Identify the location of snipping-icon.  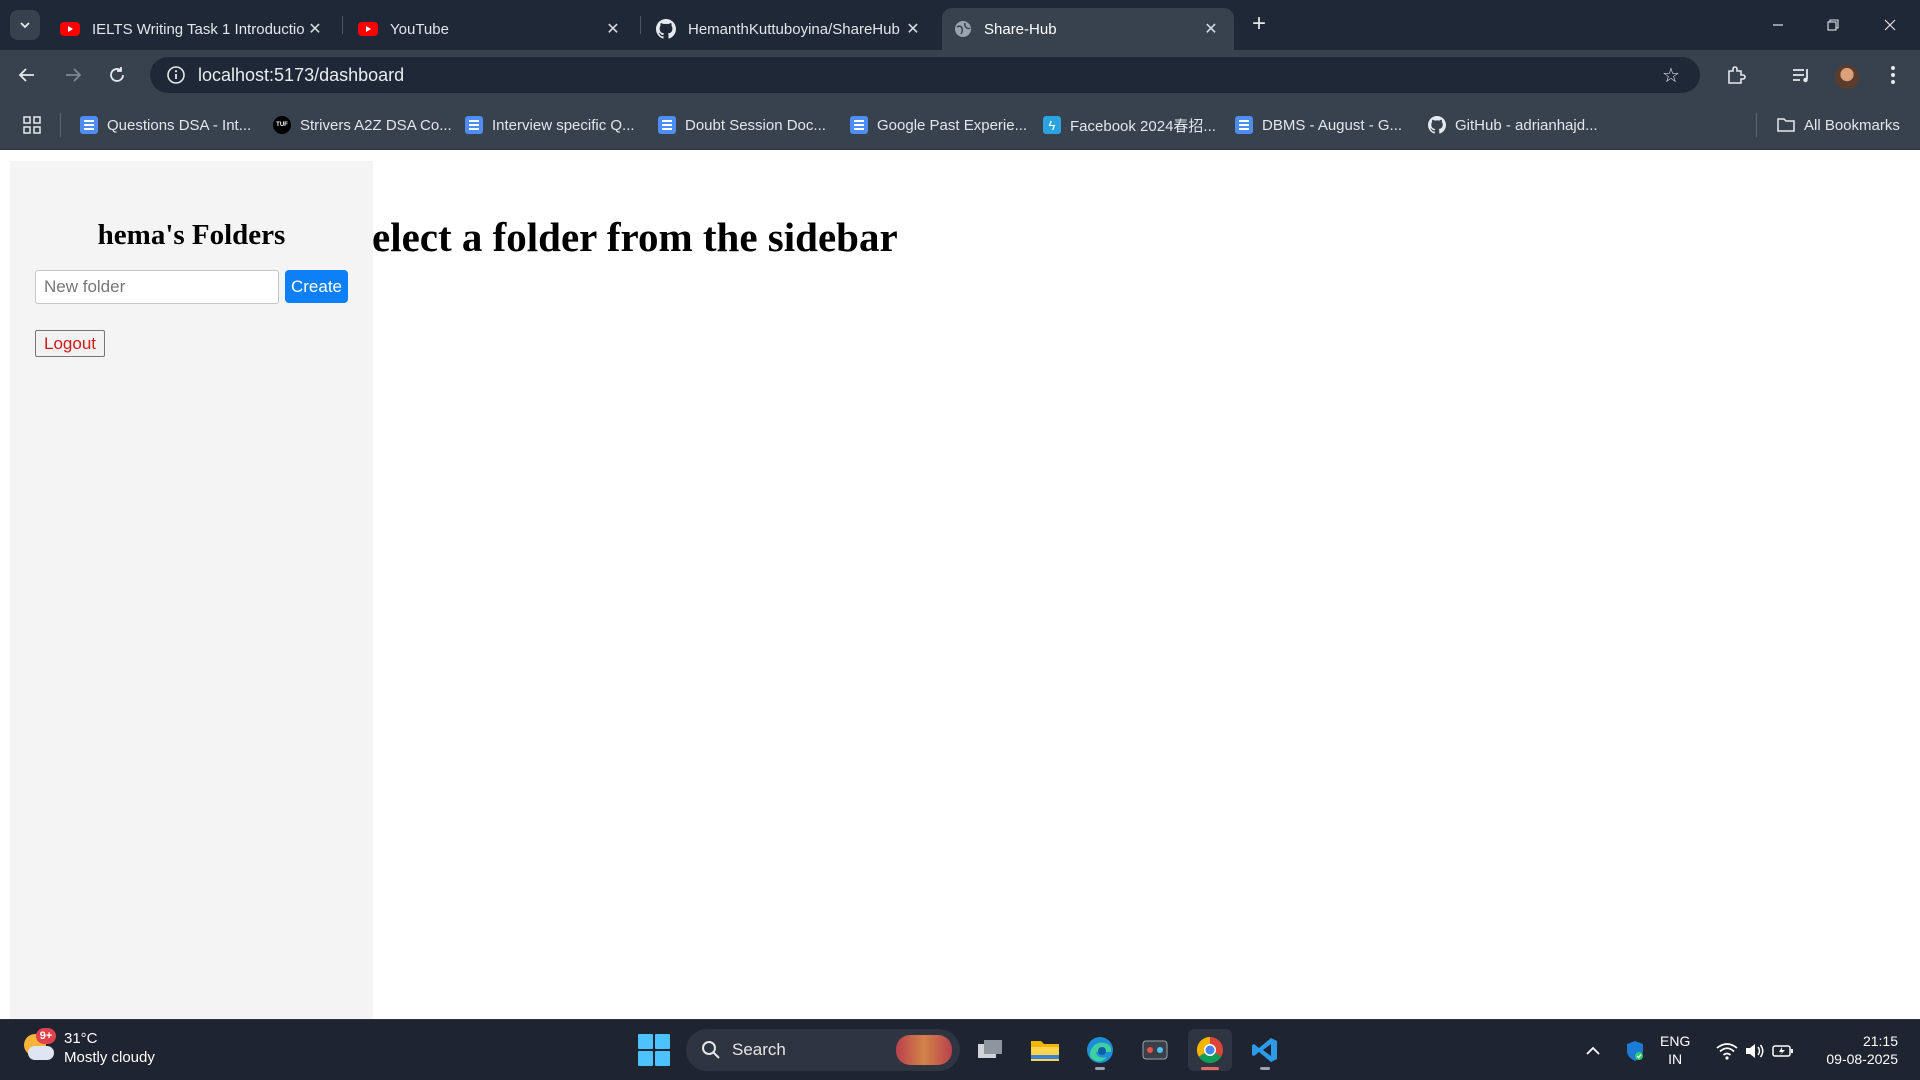
(1155, 1050).